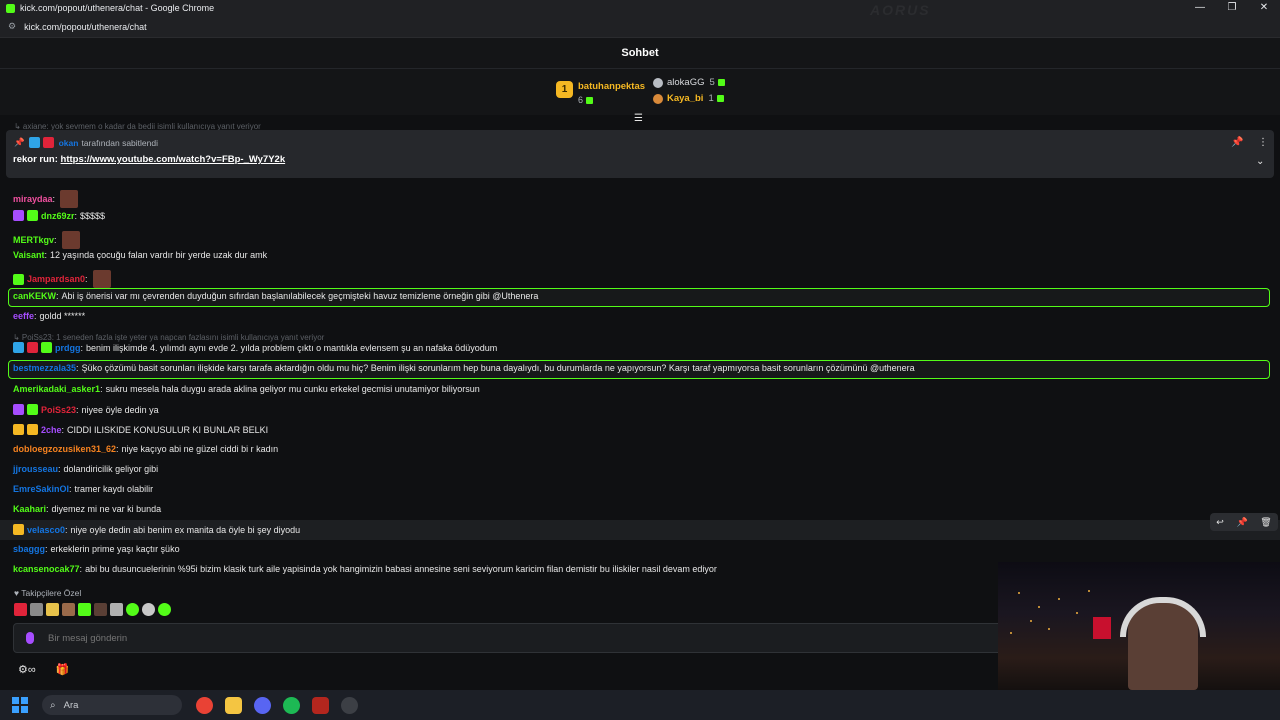 The height and width of the screenshot is (720, 1280). What do you see at coordinates (46, 569) in the screenshot?
I see `message-username: kcansenocak77` at bounding box center [46, 569].